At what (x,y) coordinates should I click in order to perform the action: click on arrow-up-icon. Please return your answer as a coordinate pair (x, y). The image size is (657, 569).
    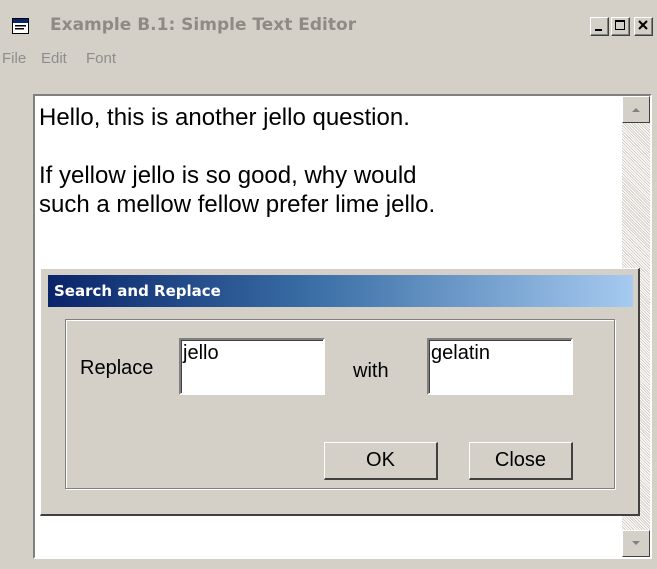
    Looking at the image, I should click on (636, 110).